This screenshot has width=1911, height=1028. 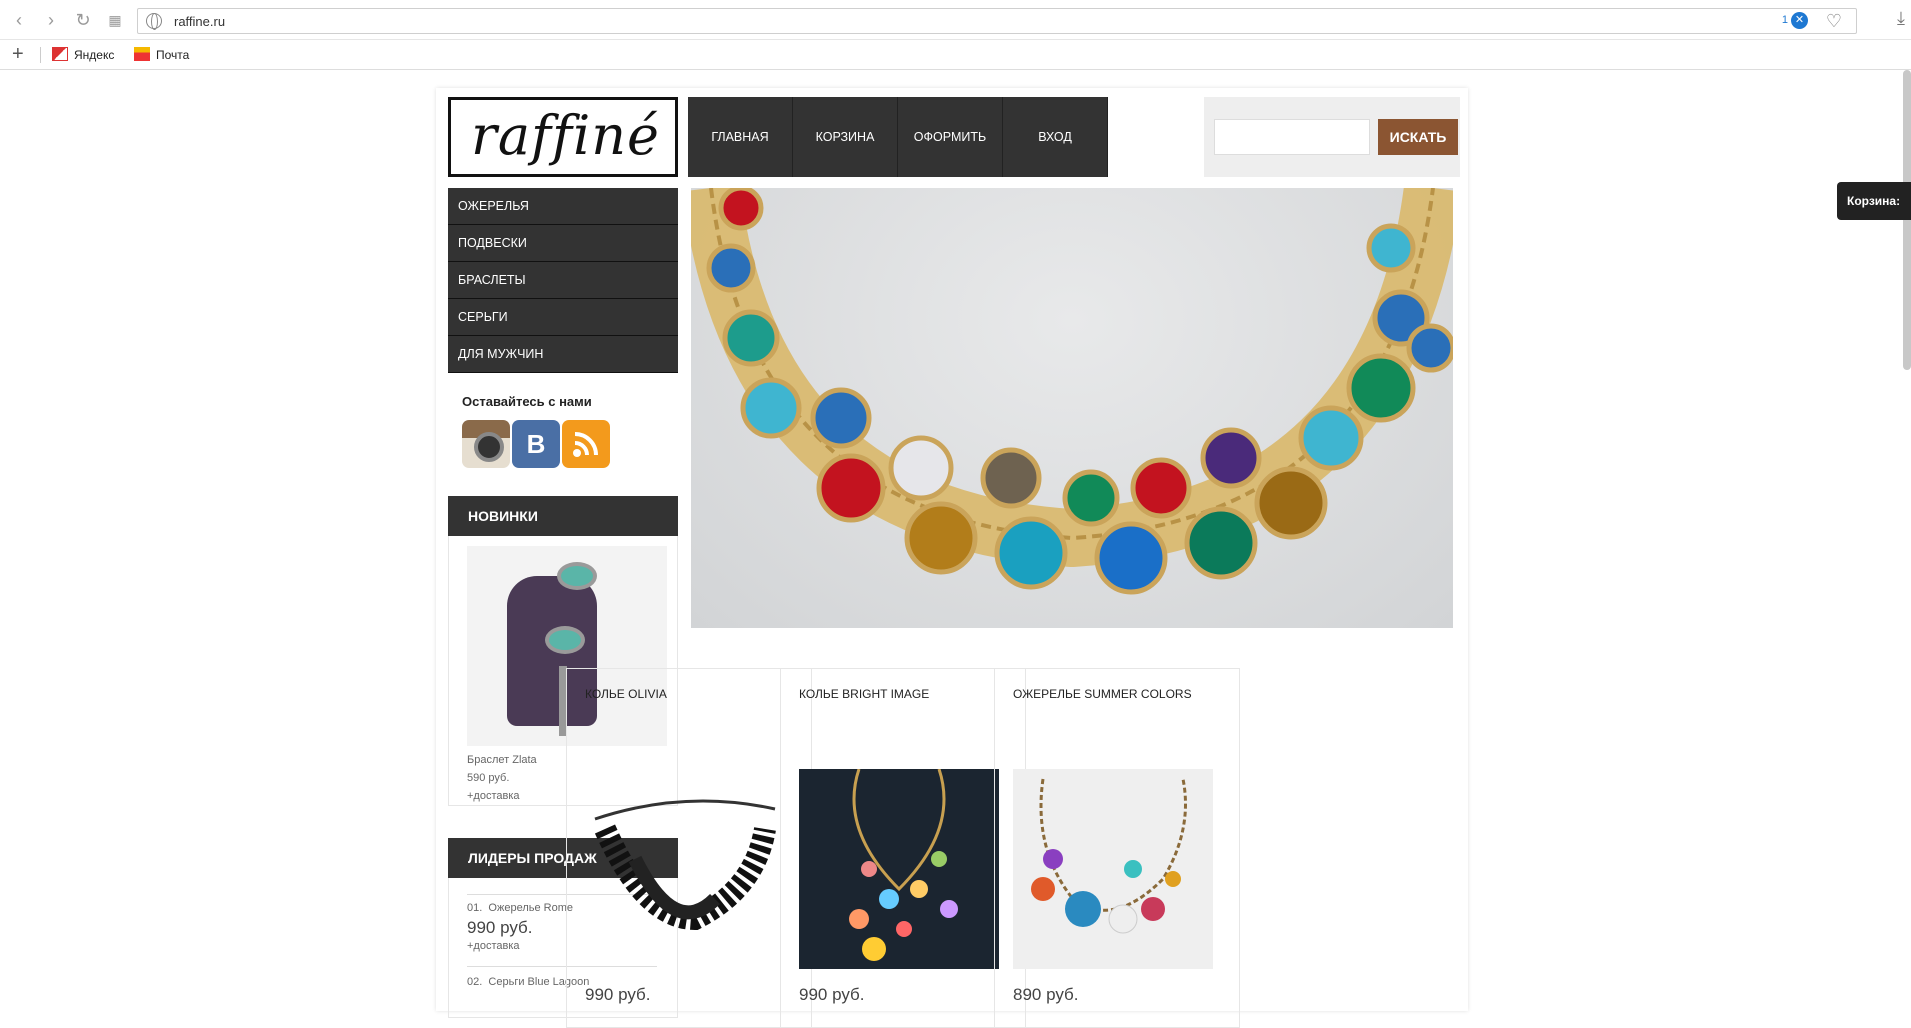 What do you see at coordinates (19, 20) in the screenshot?
I see `back-icon: ‹` at bounding box center [19, 20].